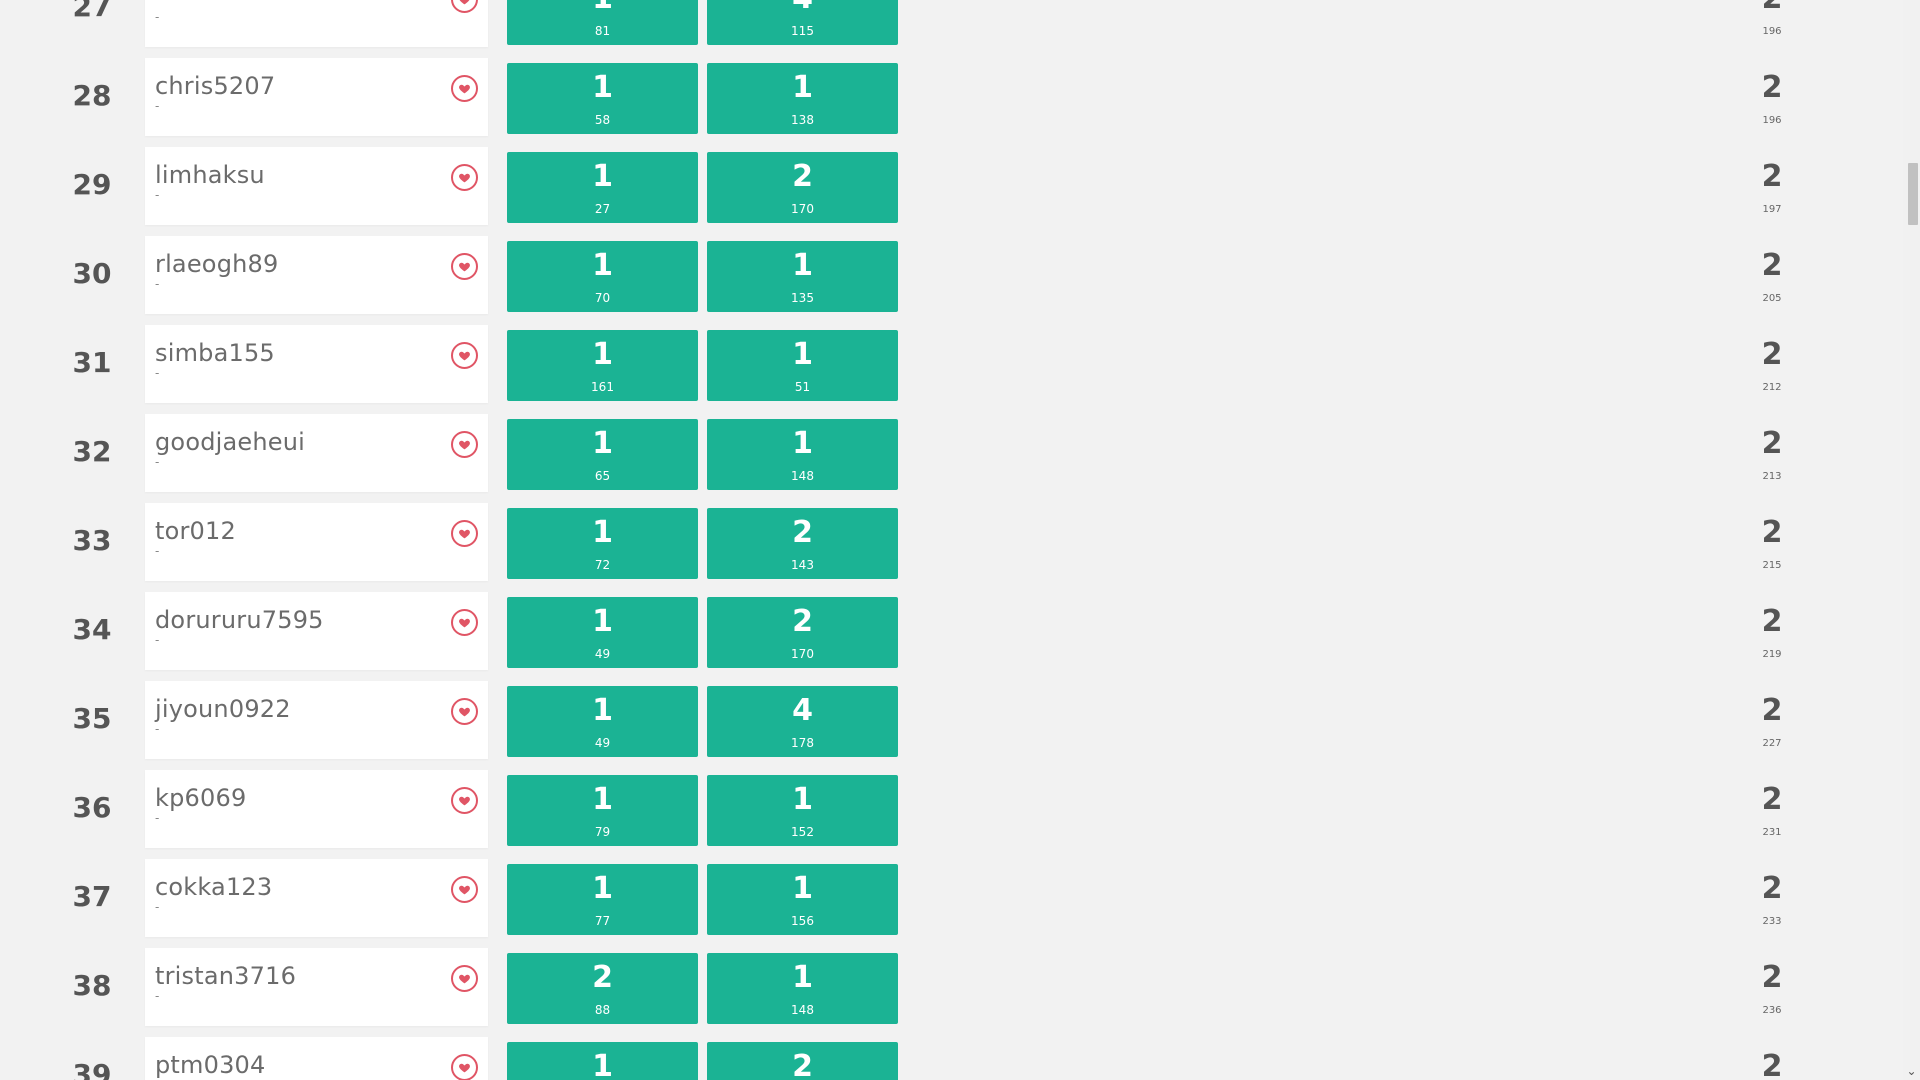  What do you see at coordinates (802, 921) in the screenshot?
I see `tile-time: 156` at bounding box center [802, 921].